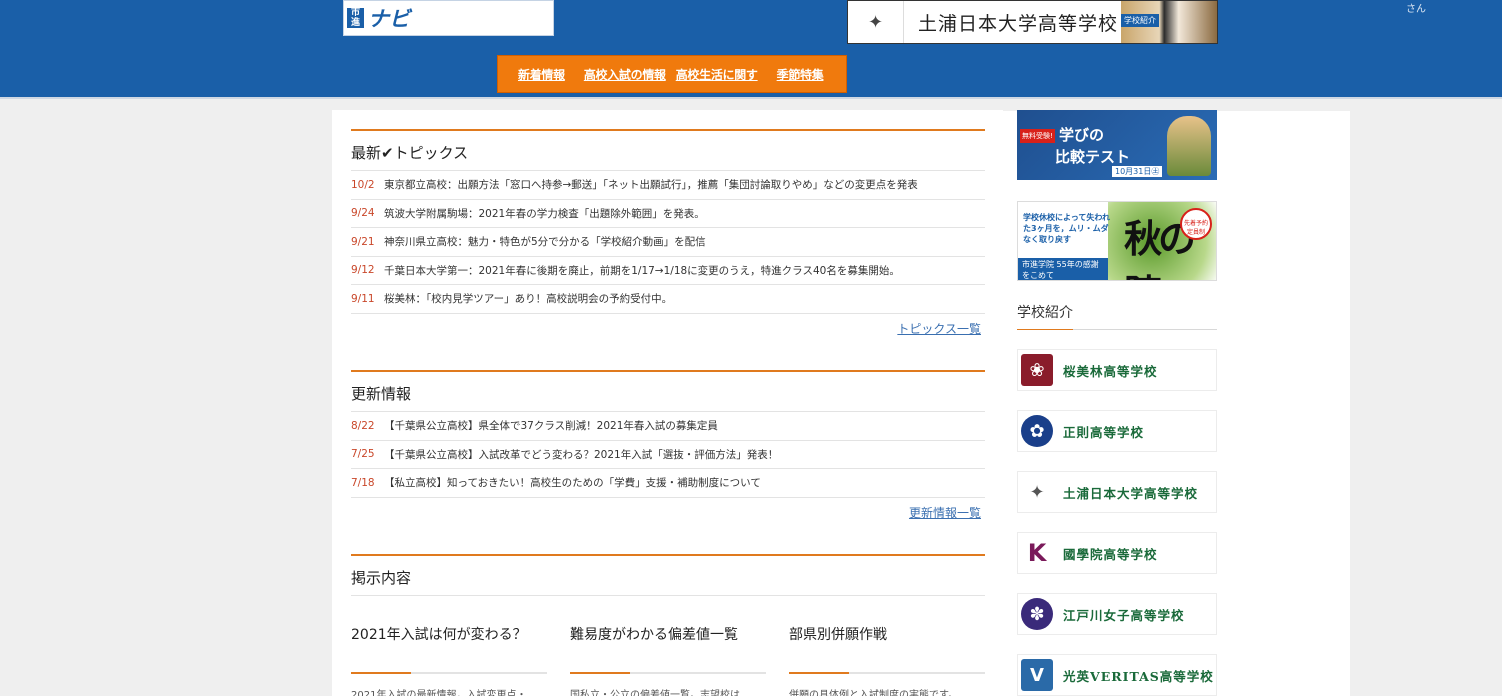 This screenshot has height=696, width=1502. Describe the element at coordinates (541, 74) in the screenshot. I see `nav-item-news: 新着情報` at that location.